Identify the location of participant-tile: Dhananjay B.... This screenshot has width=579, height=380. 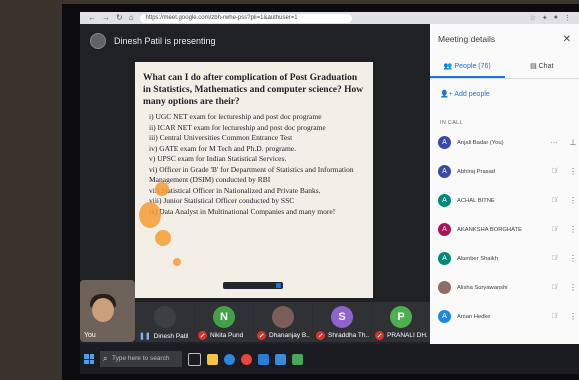
(282, 322).